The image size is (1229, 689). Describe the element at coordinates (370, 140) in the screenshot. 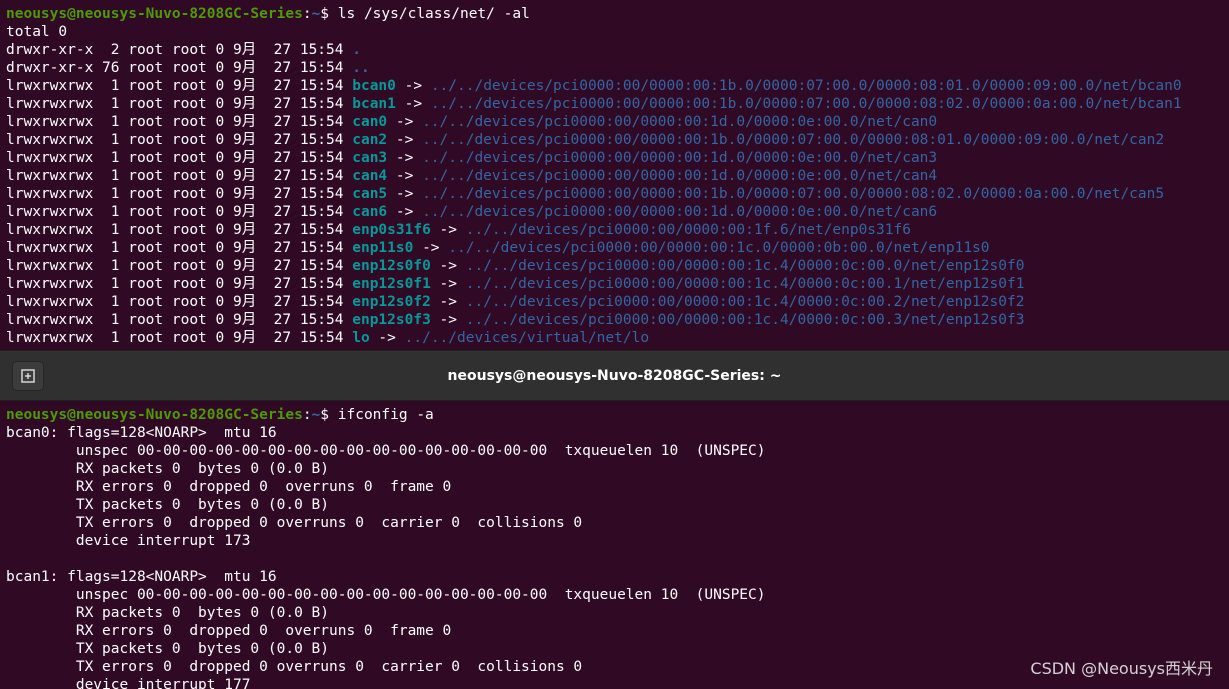

I see `ls-row-name: can2` at that location.